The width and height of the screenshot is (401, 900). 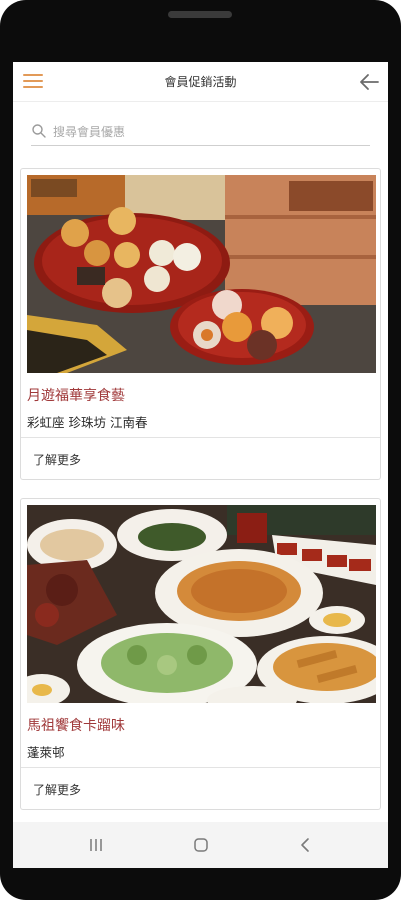 I want to click on home-icon, so click(x=201, y=845).